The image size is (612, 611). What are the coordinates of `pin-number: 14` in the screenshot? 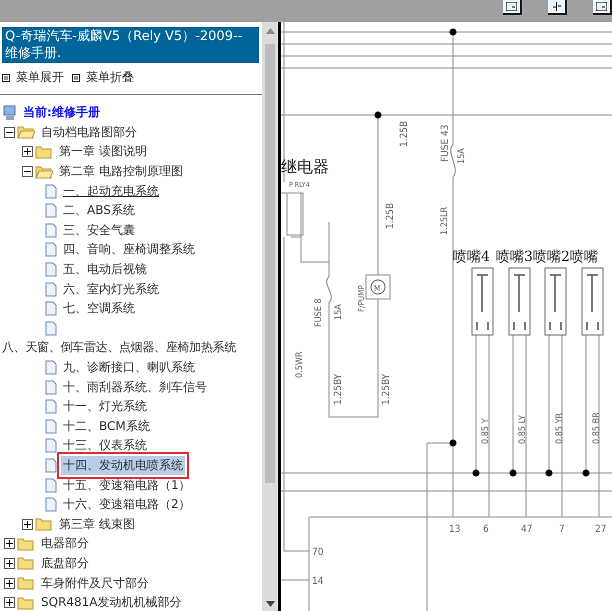 It's located at (318, 581).